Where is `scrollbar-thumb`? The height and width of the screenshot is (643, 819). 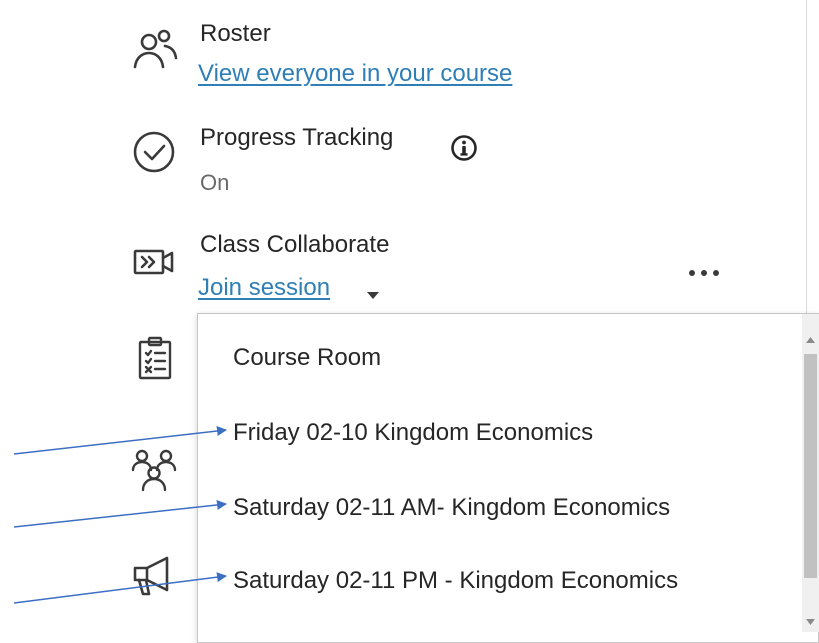
scrollbar-thumb is located at coordinates (810, 466).